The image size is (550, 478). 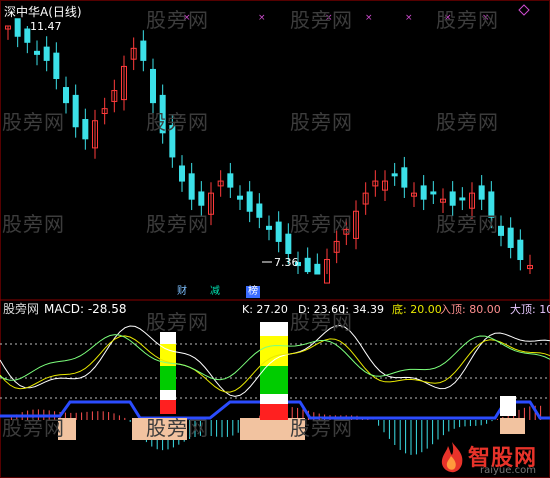 What do you see at coordinates (524, 10) in the screenshot?
I see `diamond-icon` at bounding box center [524, 10].